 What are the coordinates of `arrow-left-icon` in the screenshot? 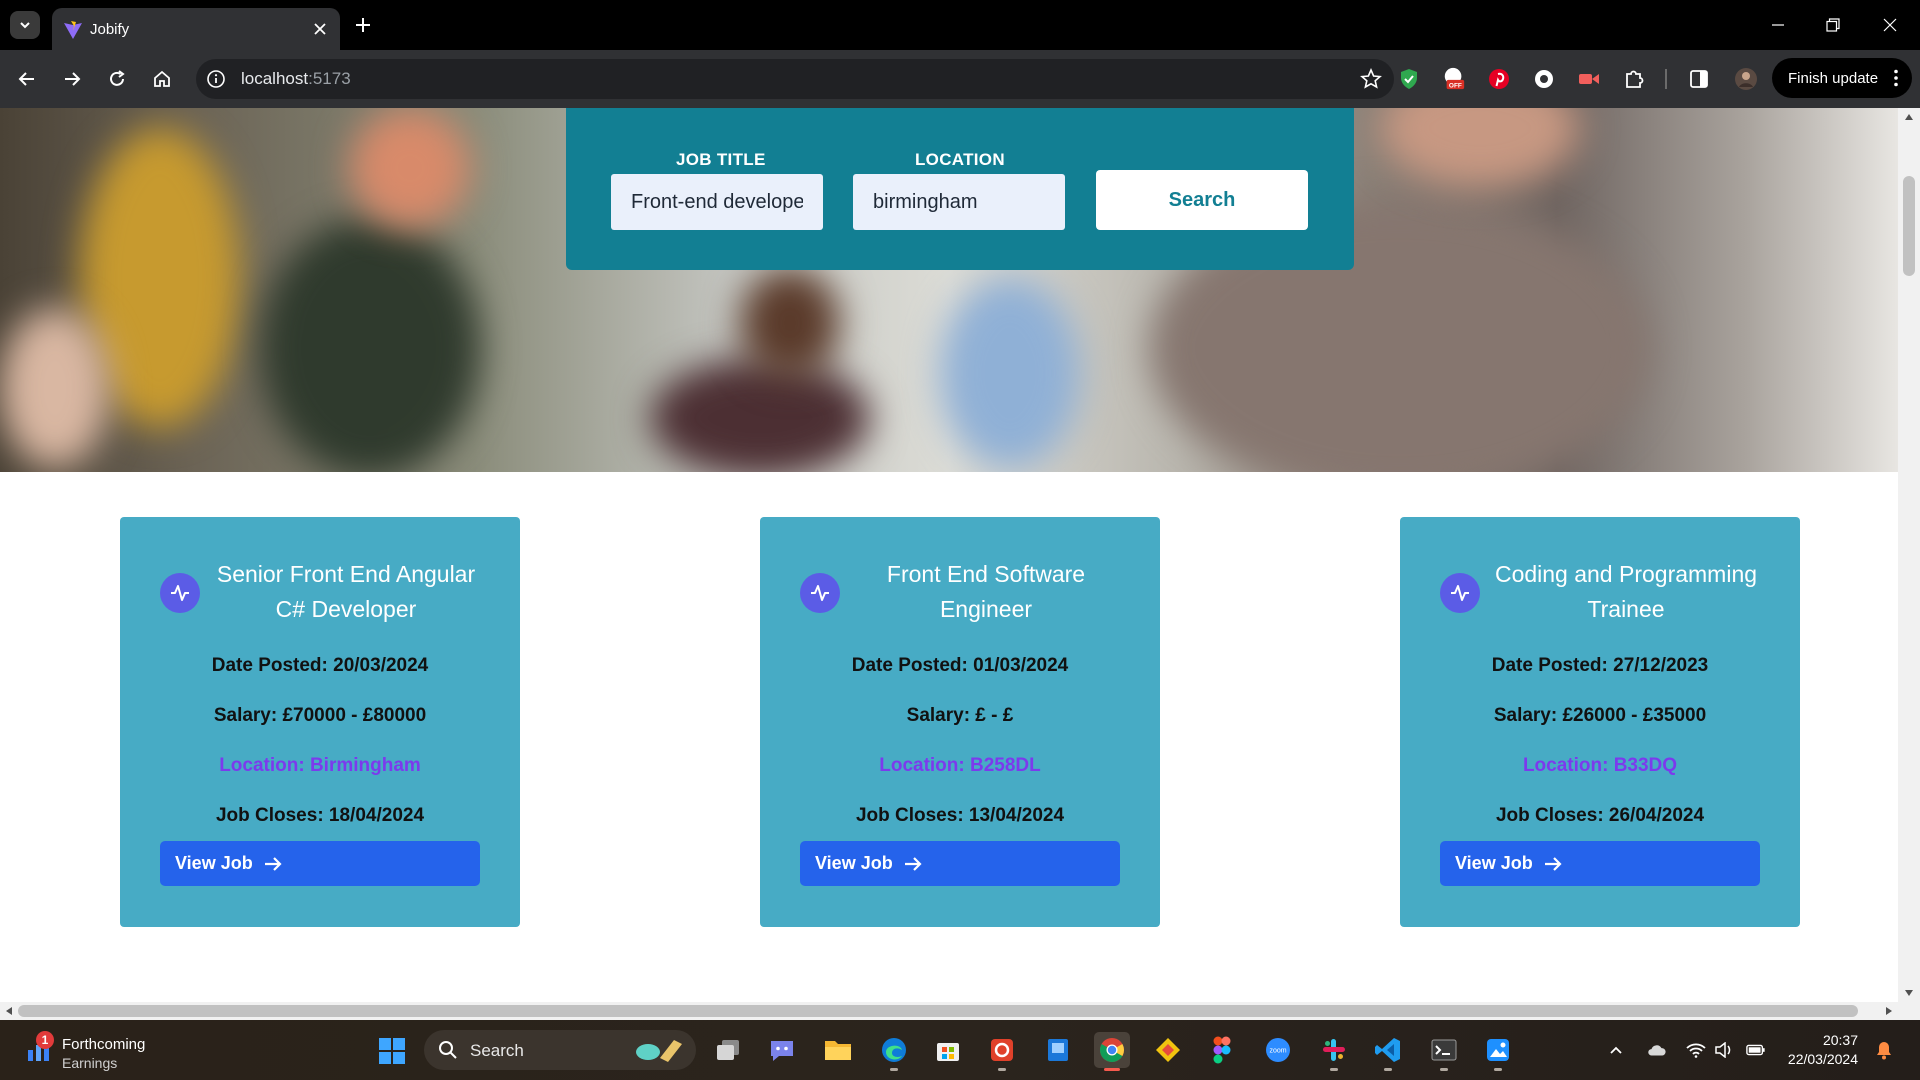 It's located at (26, 79).